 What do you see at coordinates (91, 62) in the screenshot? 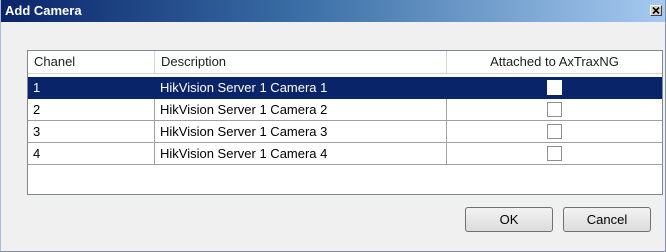
I see `column-header-chanel: Chanel` at bounding box center [91, 62].